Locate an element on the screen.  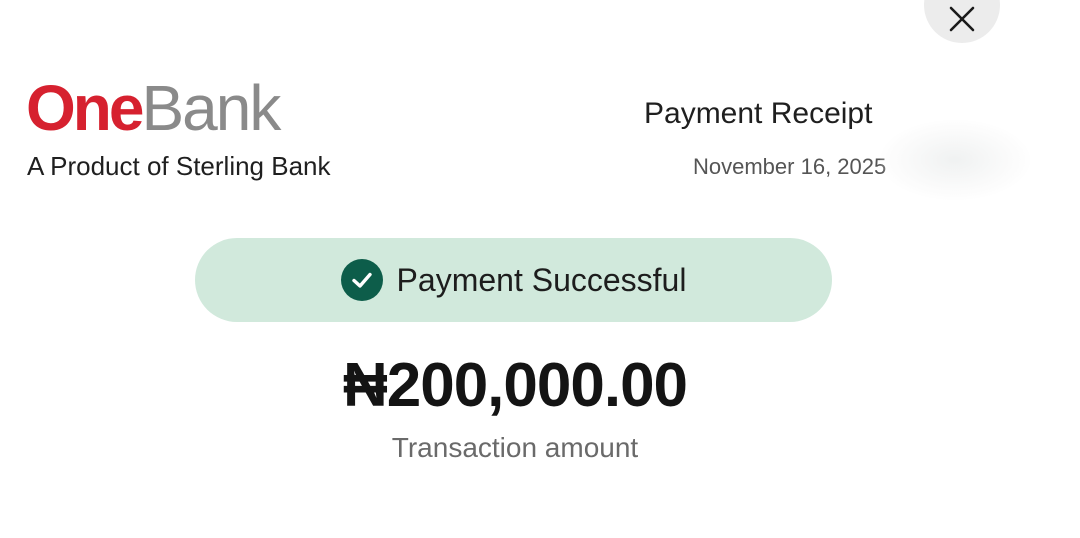
transaction-amount-label: Transaction amount is located at coordinates (515, 447).